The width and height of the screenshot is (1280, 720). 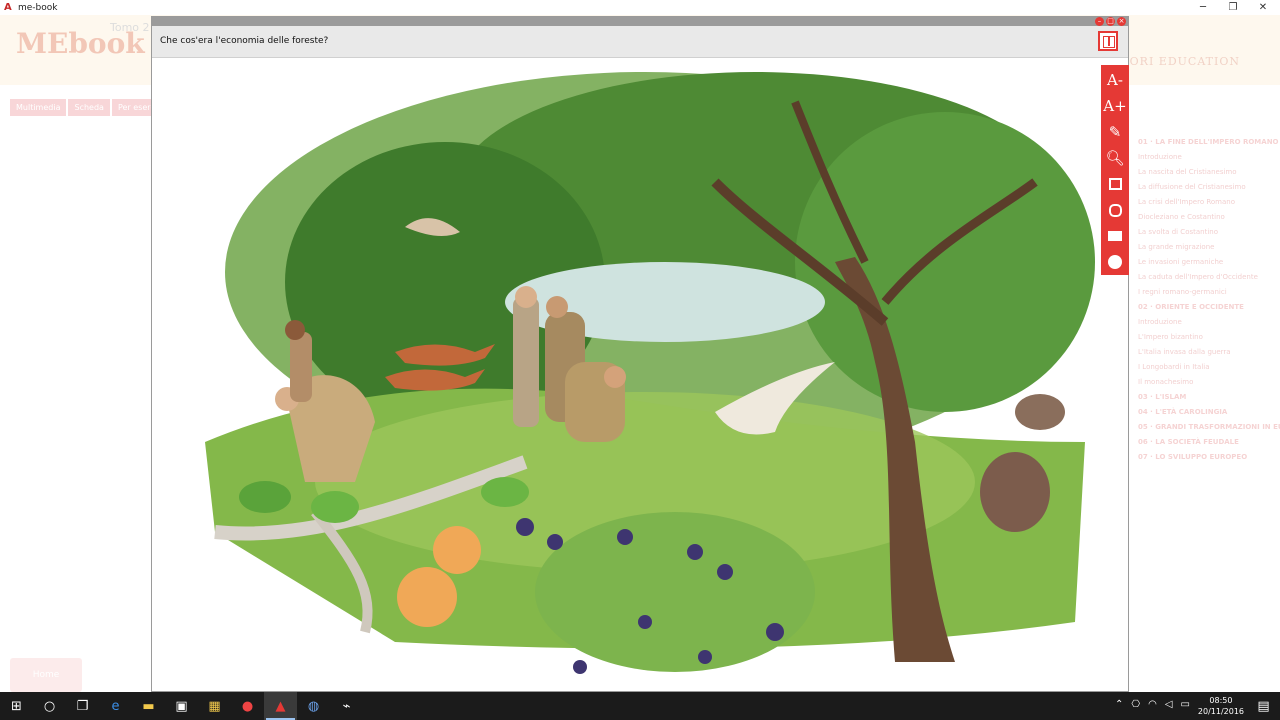 What do you see at coordinates (1115, 262) in the screenshot?
I see `circle-filled-icon` at bounding box center [1115, 262].